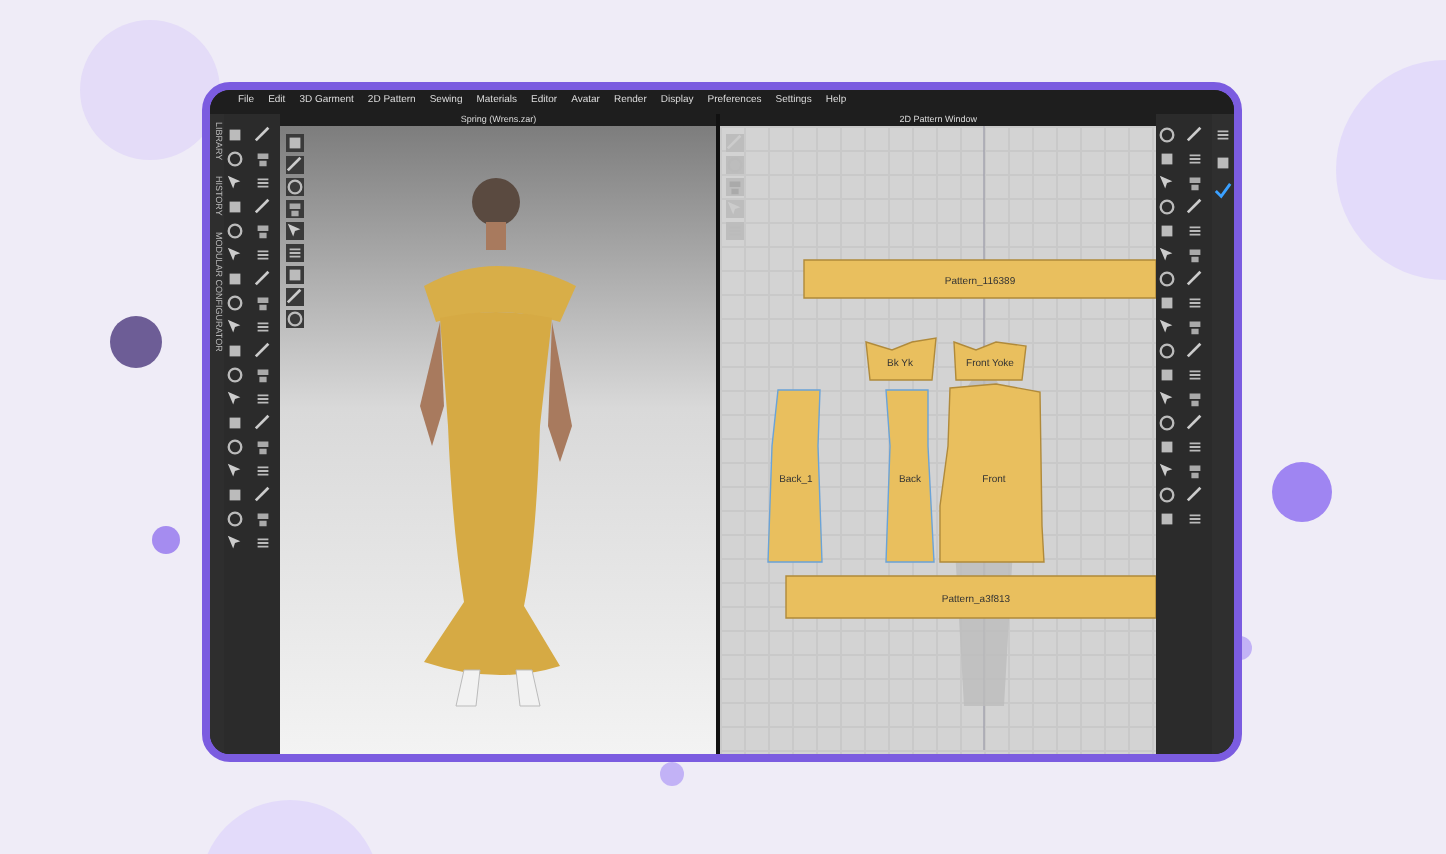 The height and width of the screenshot is (854, 1446). What do you see at coordinates (990, 361) in the screenshot?
I see `pattern-piece` at bounding box center [990, 361].